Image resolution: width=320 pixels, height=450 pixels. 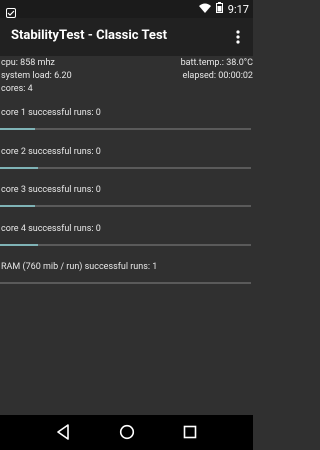 What do you see at coordinates (51, 113) in the screenshot?
I see `test-label: core 1 successful runs: 0` at bounding box center [51, 113].